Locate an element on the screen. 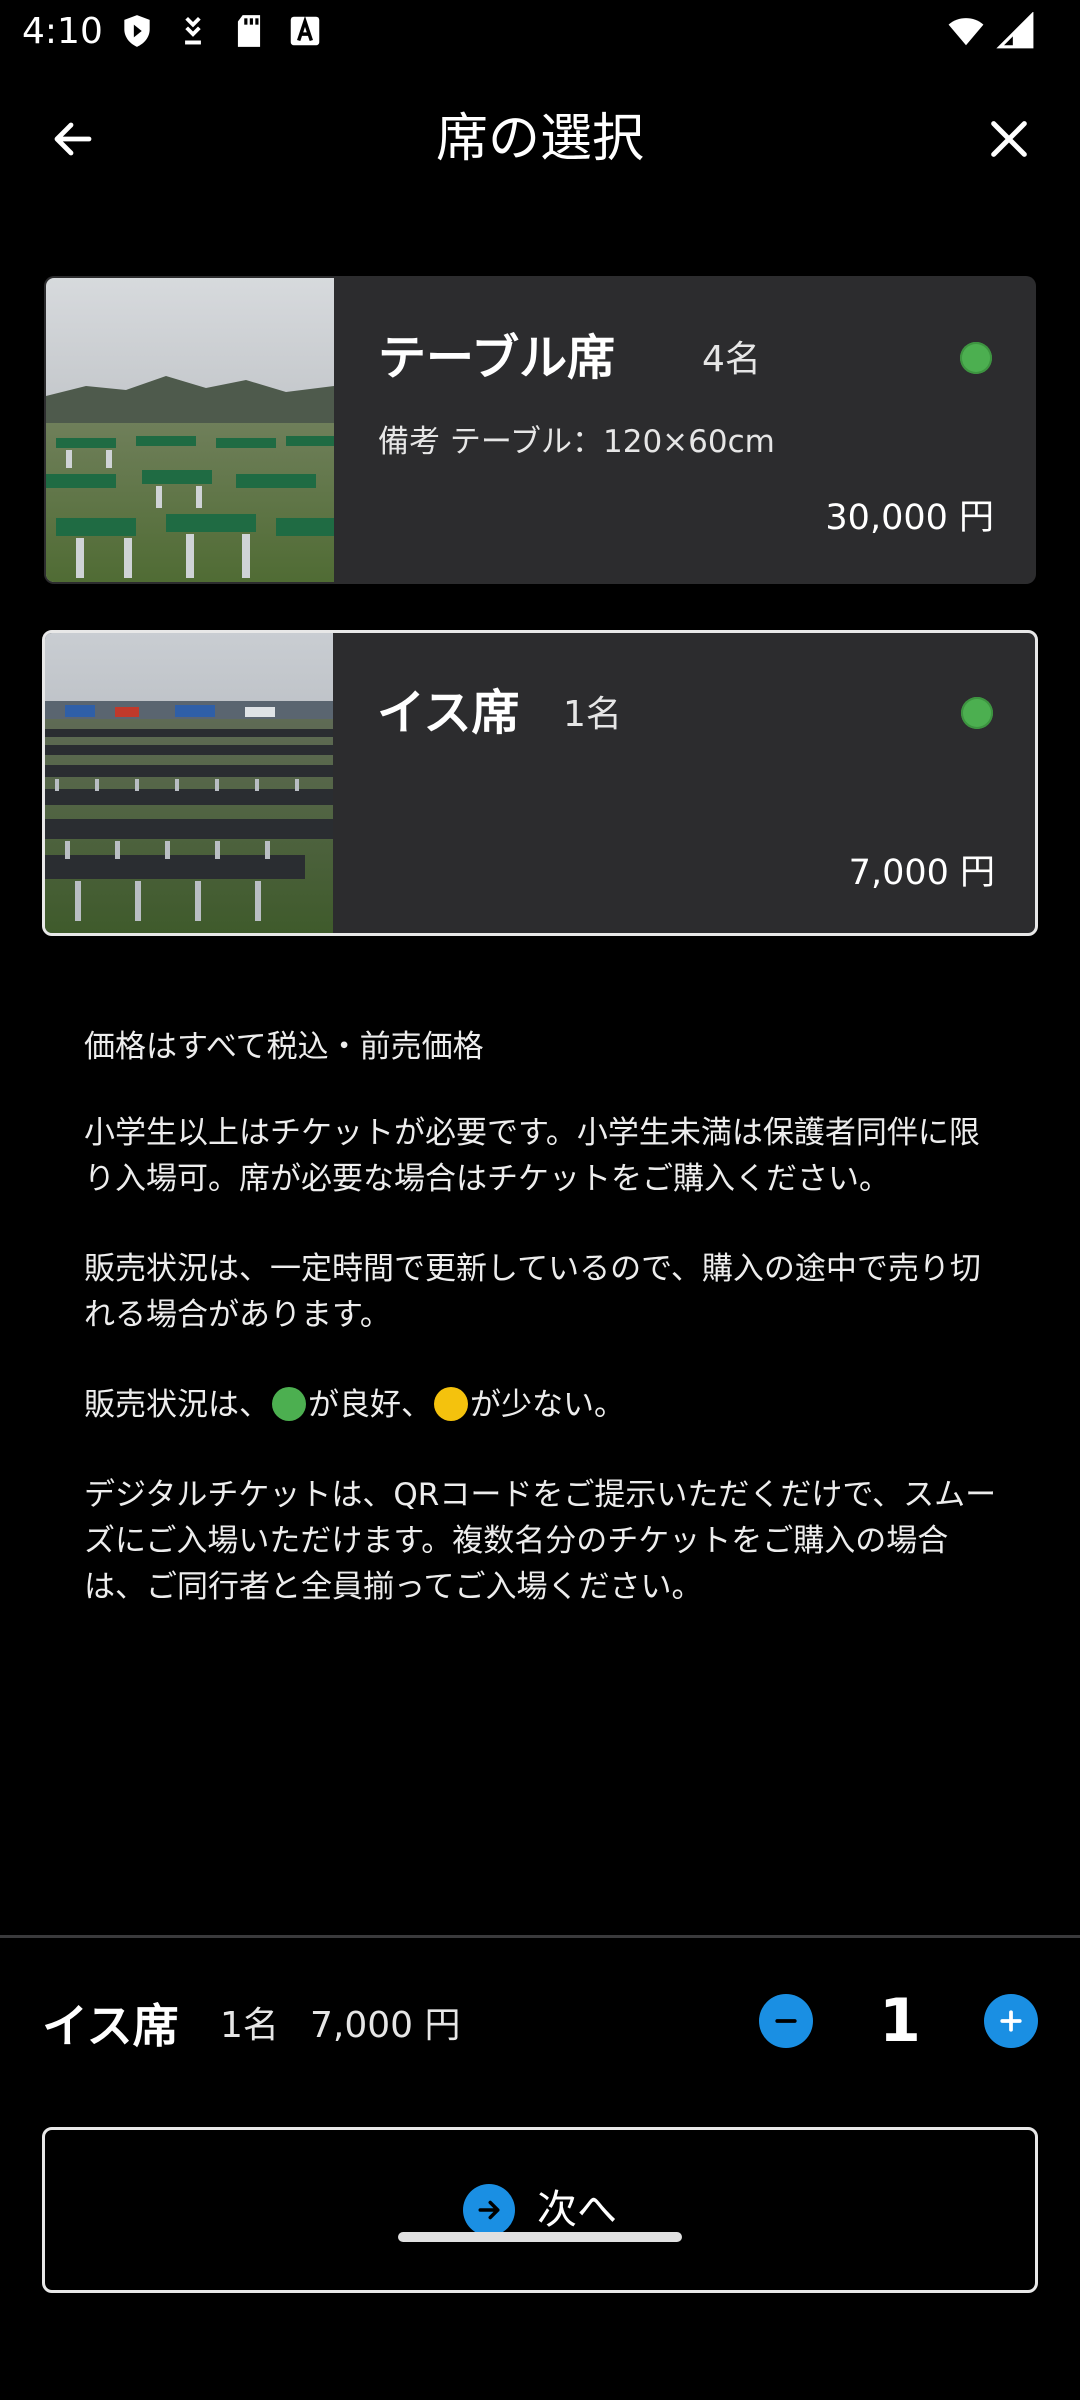 This screenshot has height=2400, width=1080. next-button: 次へ is located at coordinates (540, 2210).